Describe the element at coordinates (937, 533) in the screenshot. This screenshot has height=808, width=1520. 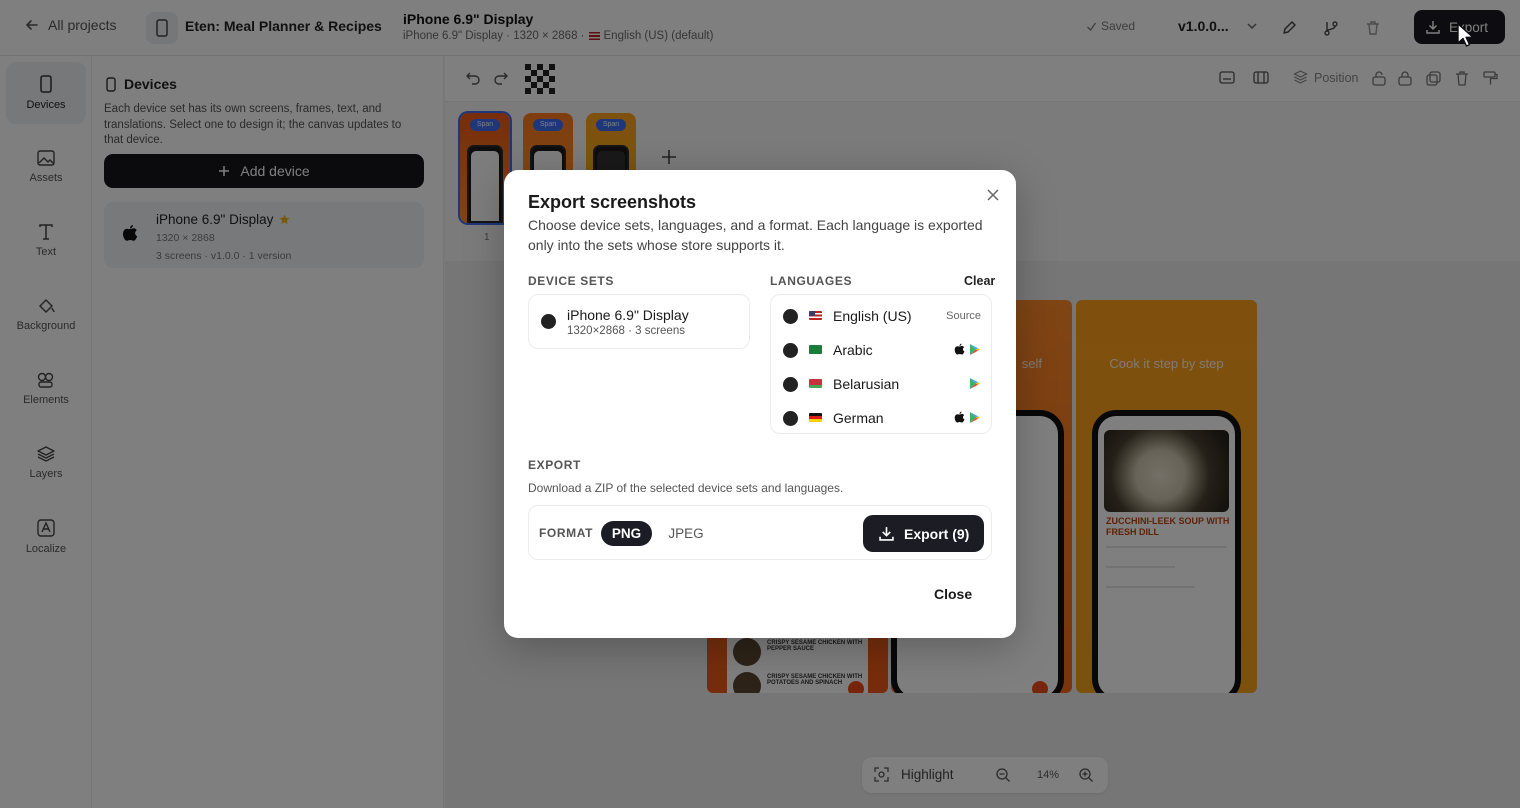
I see `export-zip-label: Export (9)` at that location.